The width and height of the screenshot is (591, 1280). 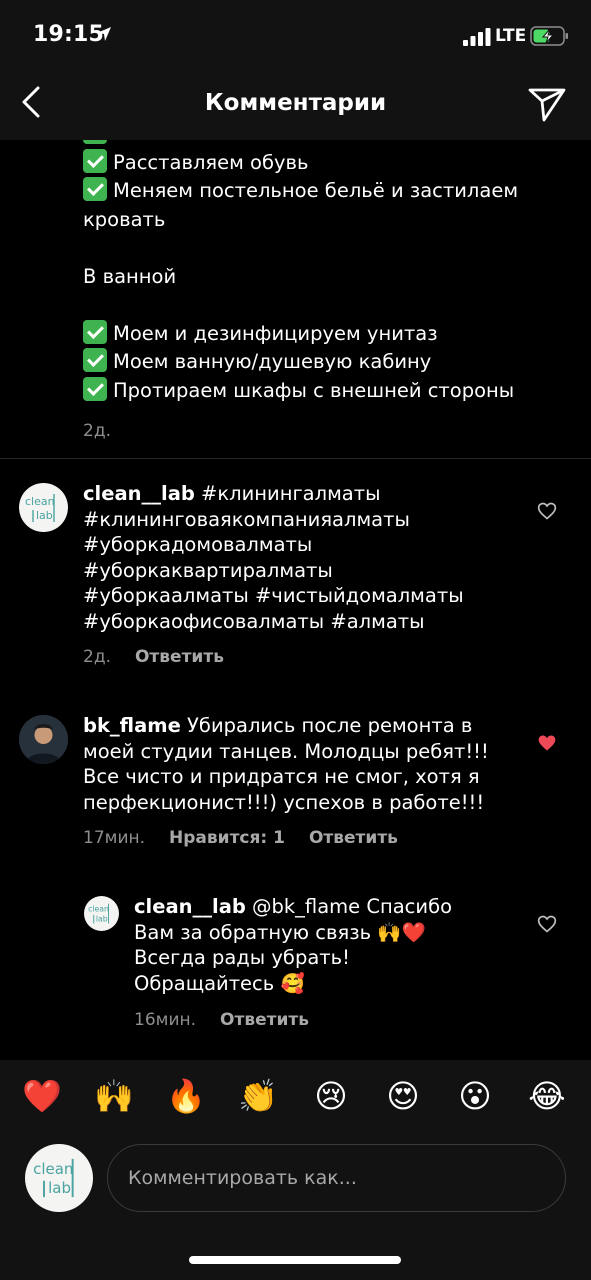 I want to click on emoji-surprised-button: 😮, so click(x=475, y=1096).